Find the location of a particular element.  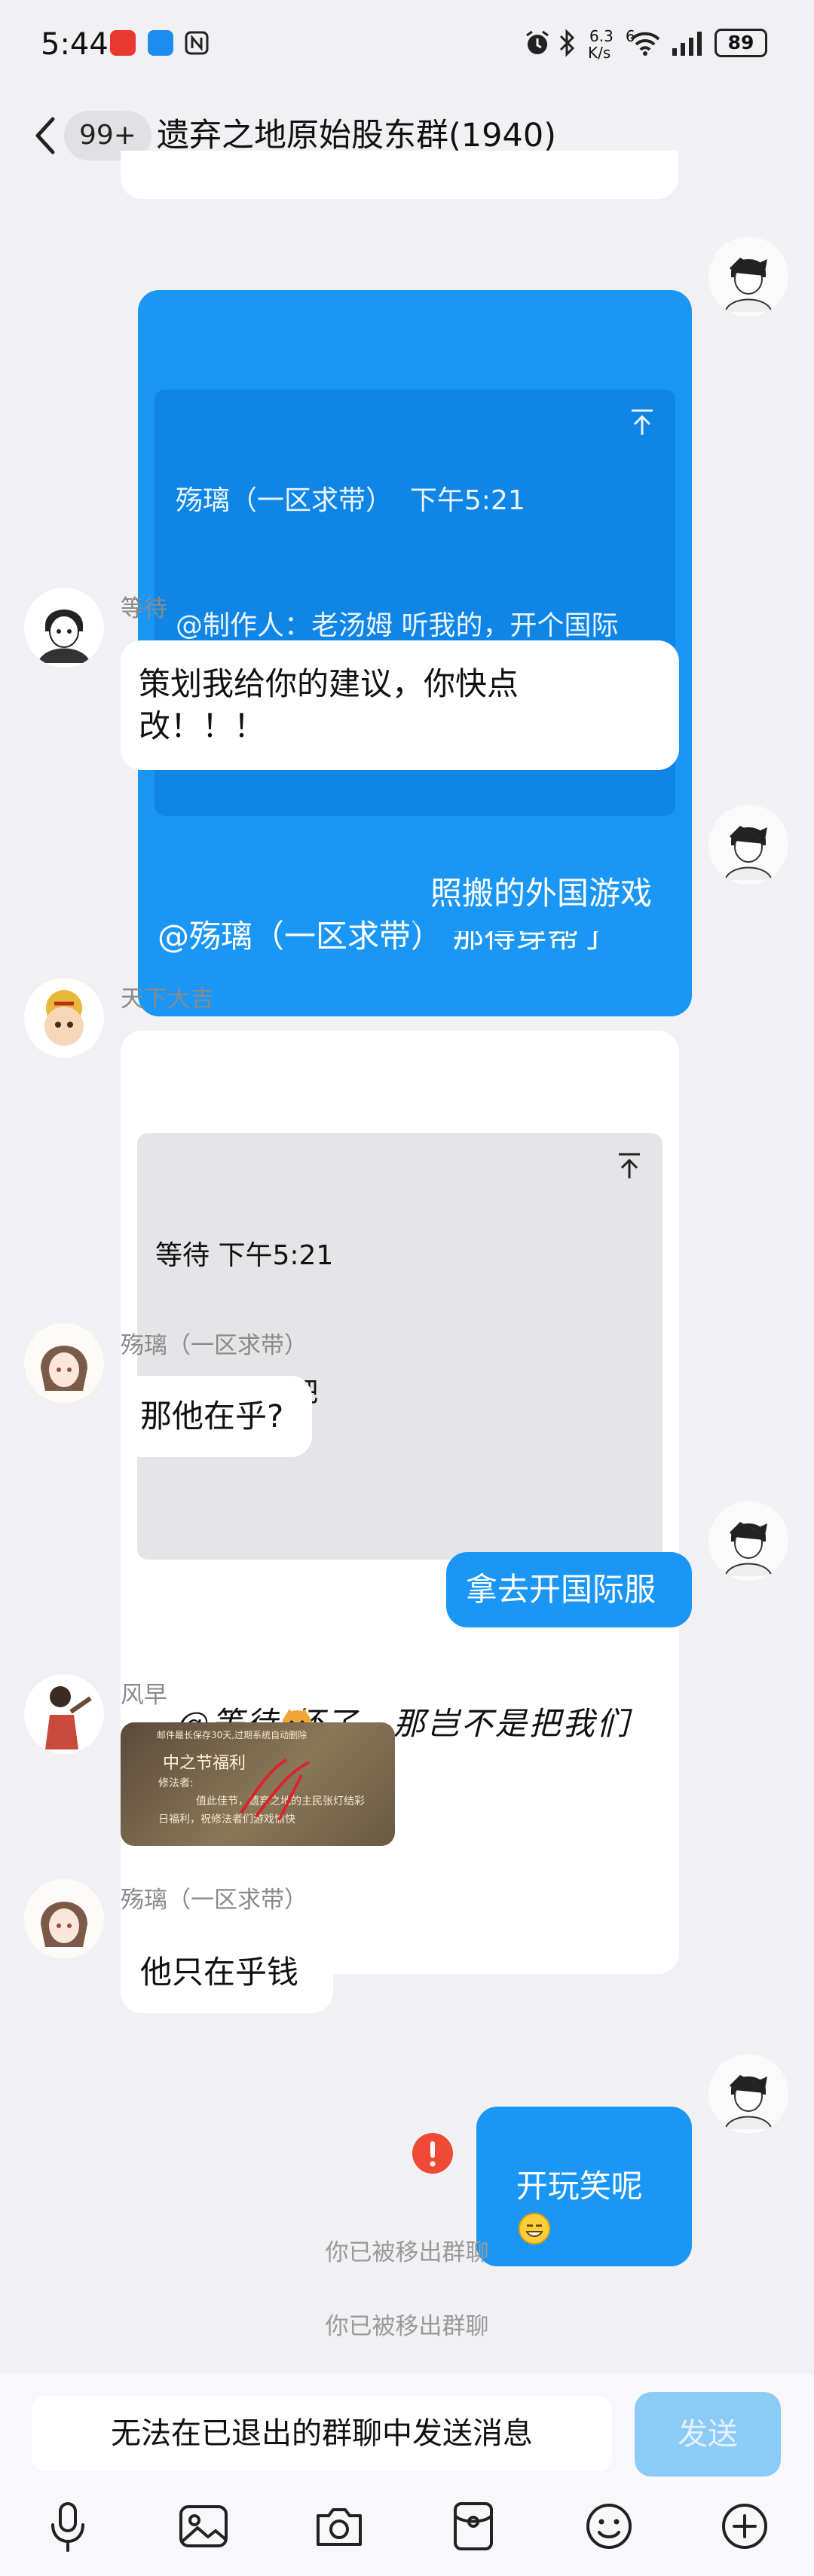

status-bar: 5:44 6.3 K/s 6 89 is located at coordinates (407, 45).